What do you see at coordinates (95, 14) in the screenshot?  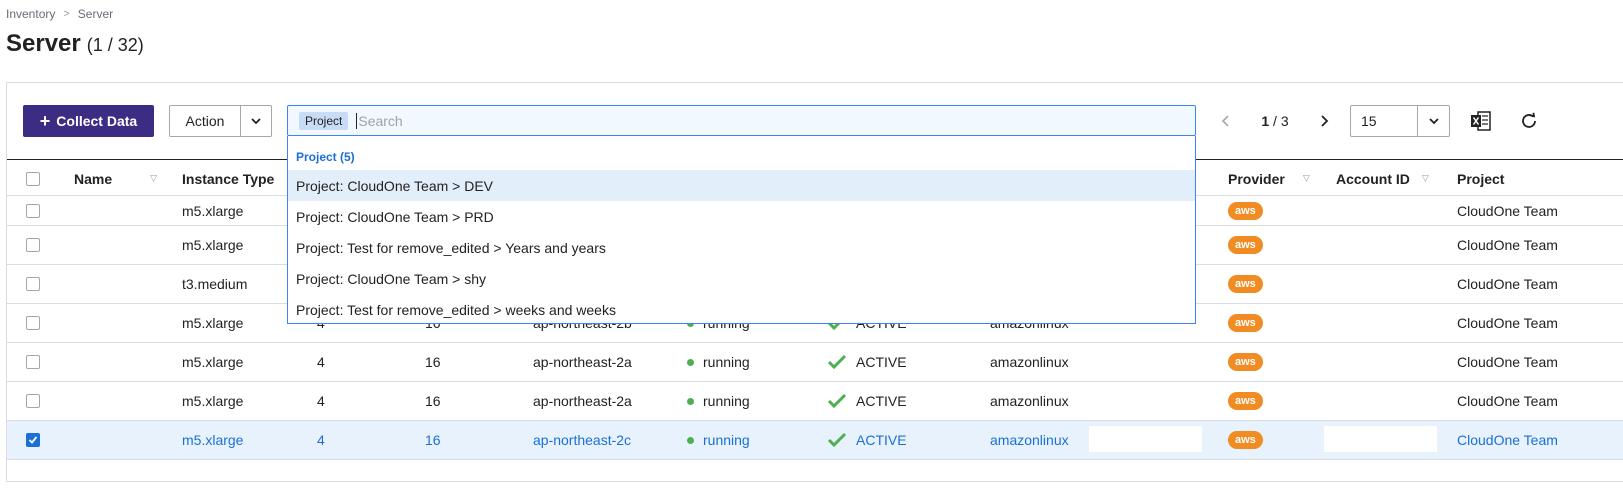 I see `breadcrumb-server: Server` at bounding box center [95, 14].